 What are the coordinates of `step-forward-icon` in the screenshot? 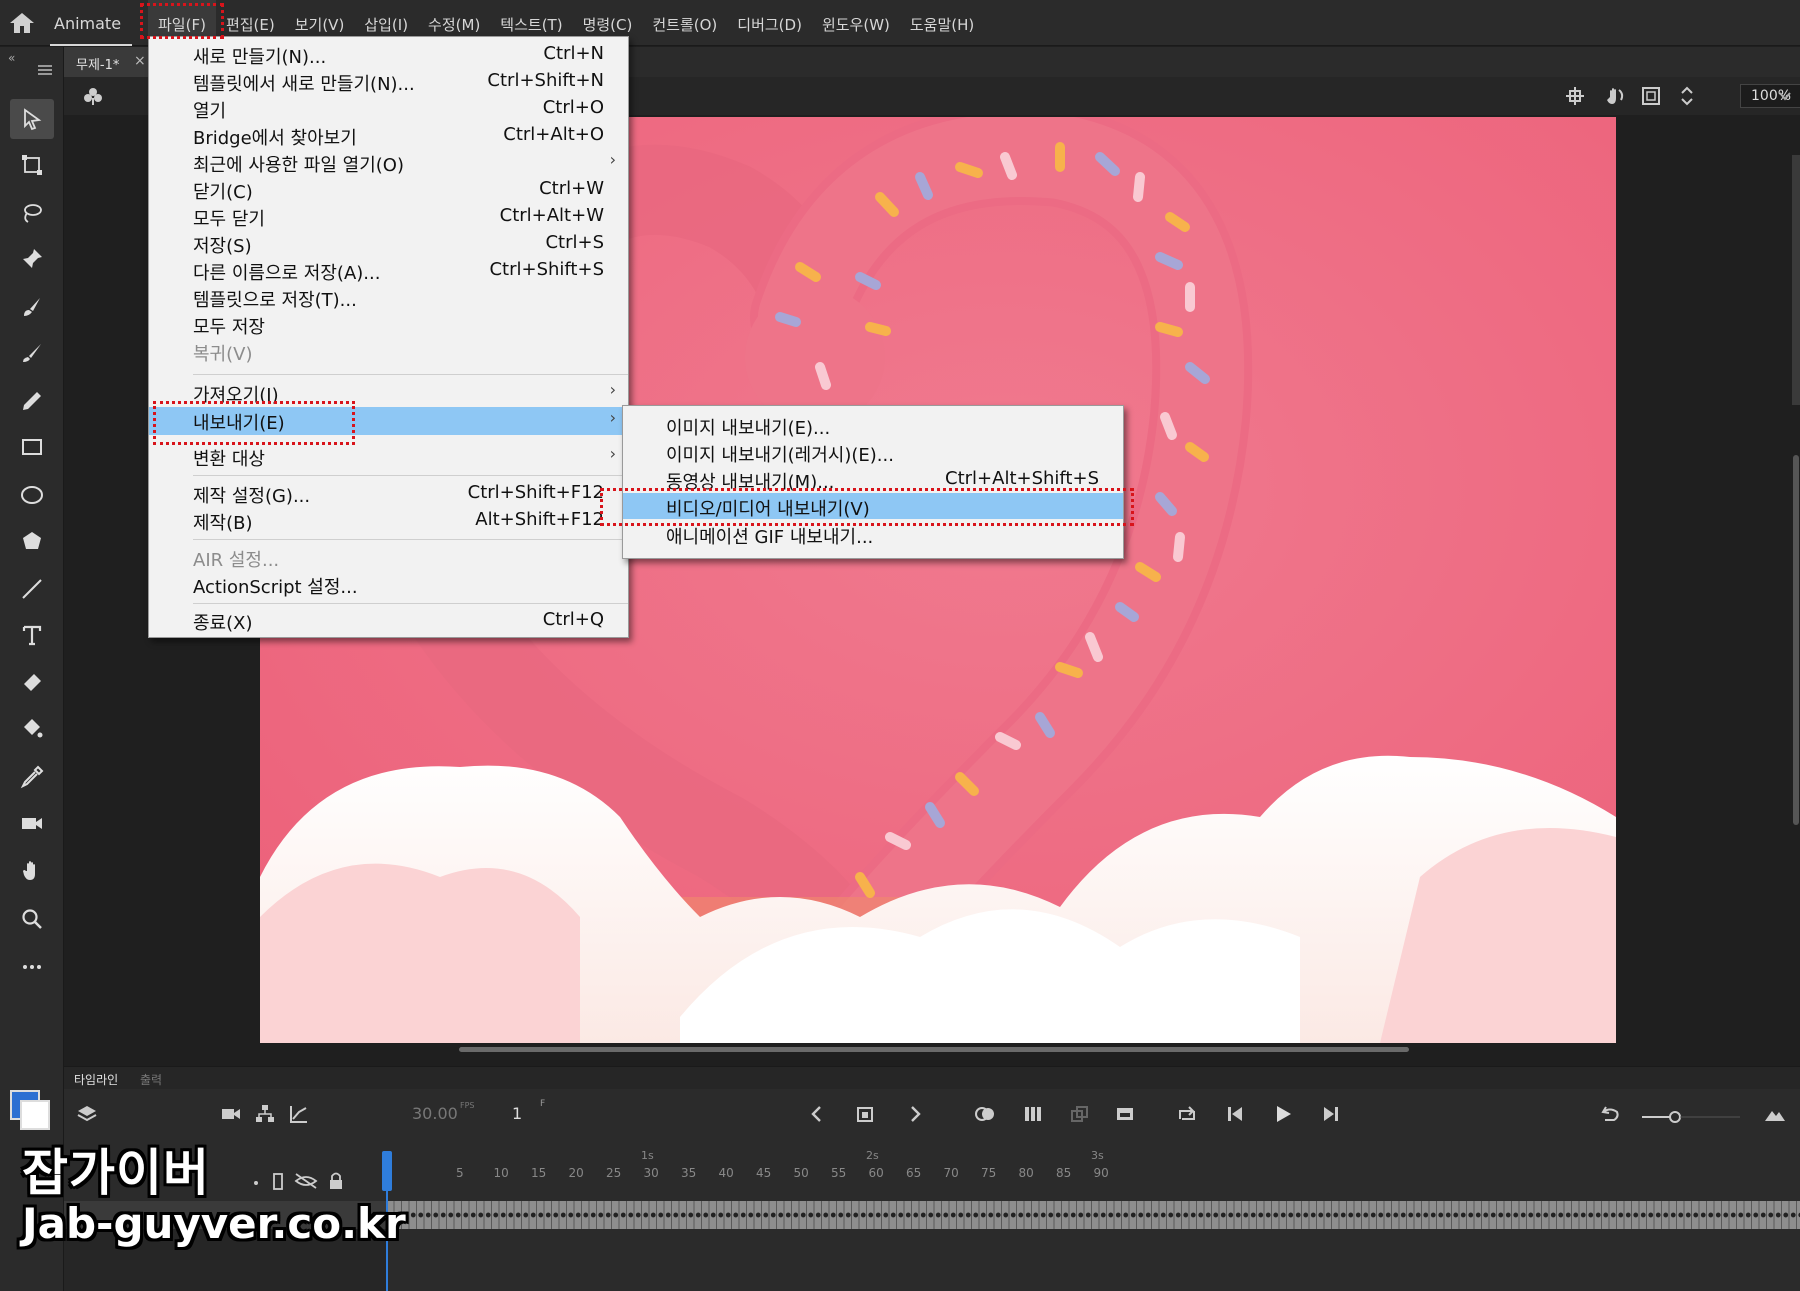 It's located at (1331, 1114).